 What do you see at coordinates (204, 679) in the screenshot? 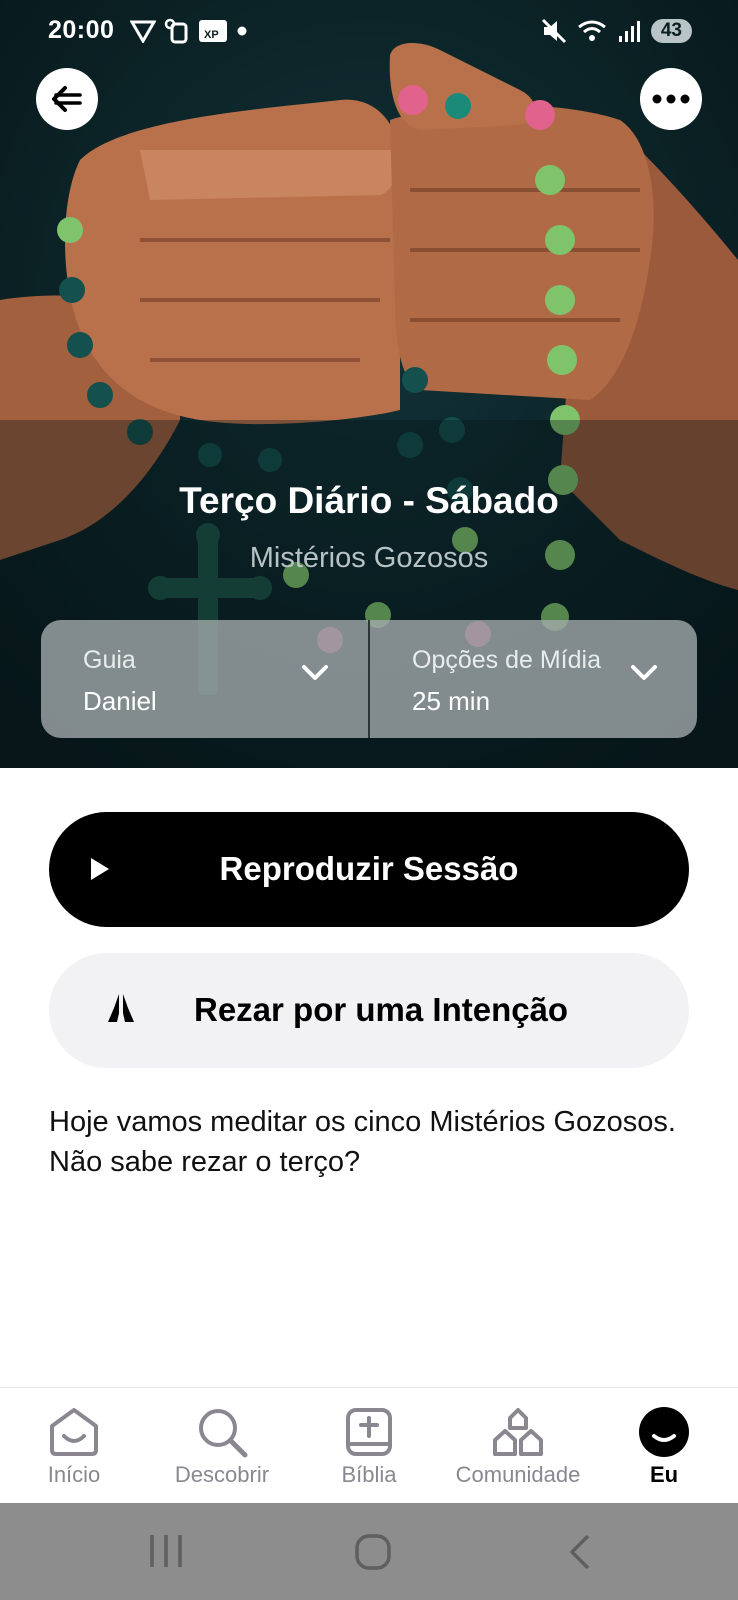
I see `guide-selector: Guia Daniel` at bounding box center [204, 679].